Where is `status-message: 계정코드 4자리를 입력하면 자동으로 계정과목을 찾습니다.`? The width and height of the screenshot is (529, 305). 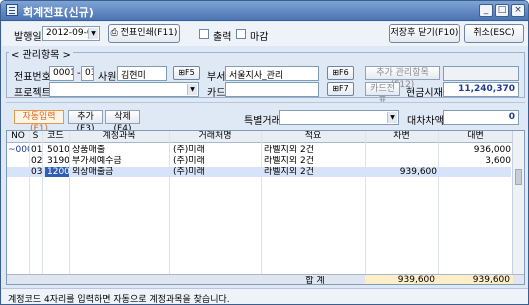 status-message: 계정코드 4자리를 입력하면 자동으로 계정과목을 찾습니다. is located at coordinates (119, 300).